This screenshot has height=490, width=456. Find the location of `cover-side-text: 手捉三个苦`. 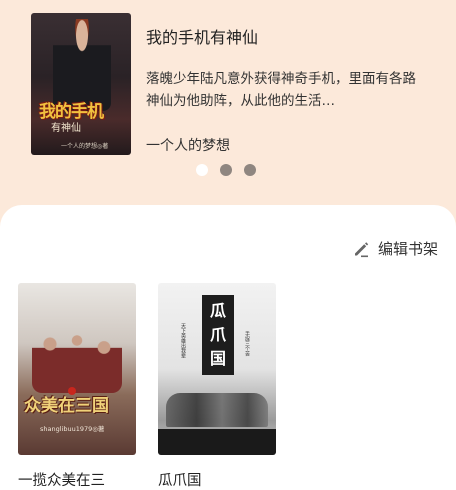

cover-side-text: 手捉三个苦 is located at coordinates (247, 343).